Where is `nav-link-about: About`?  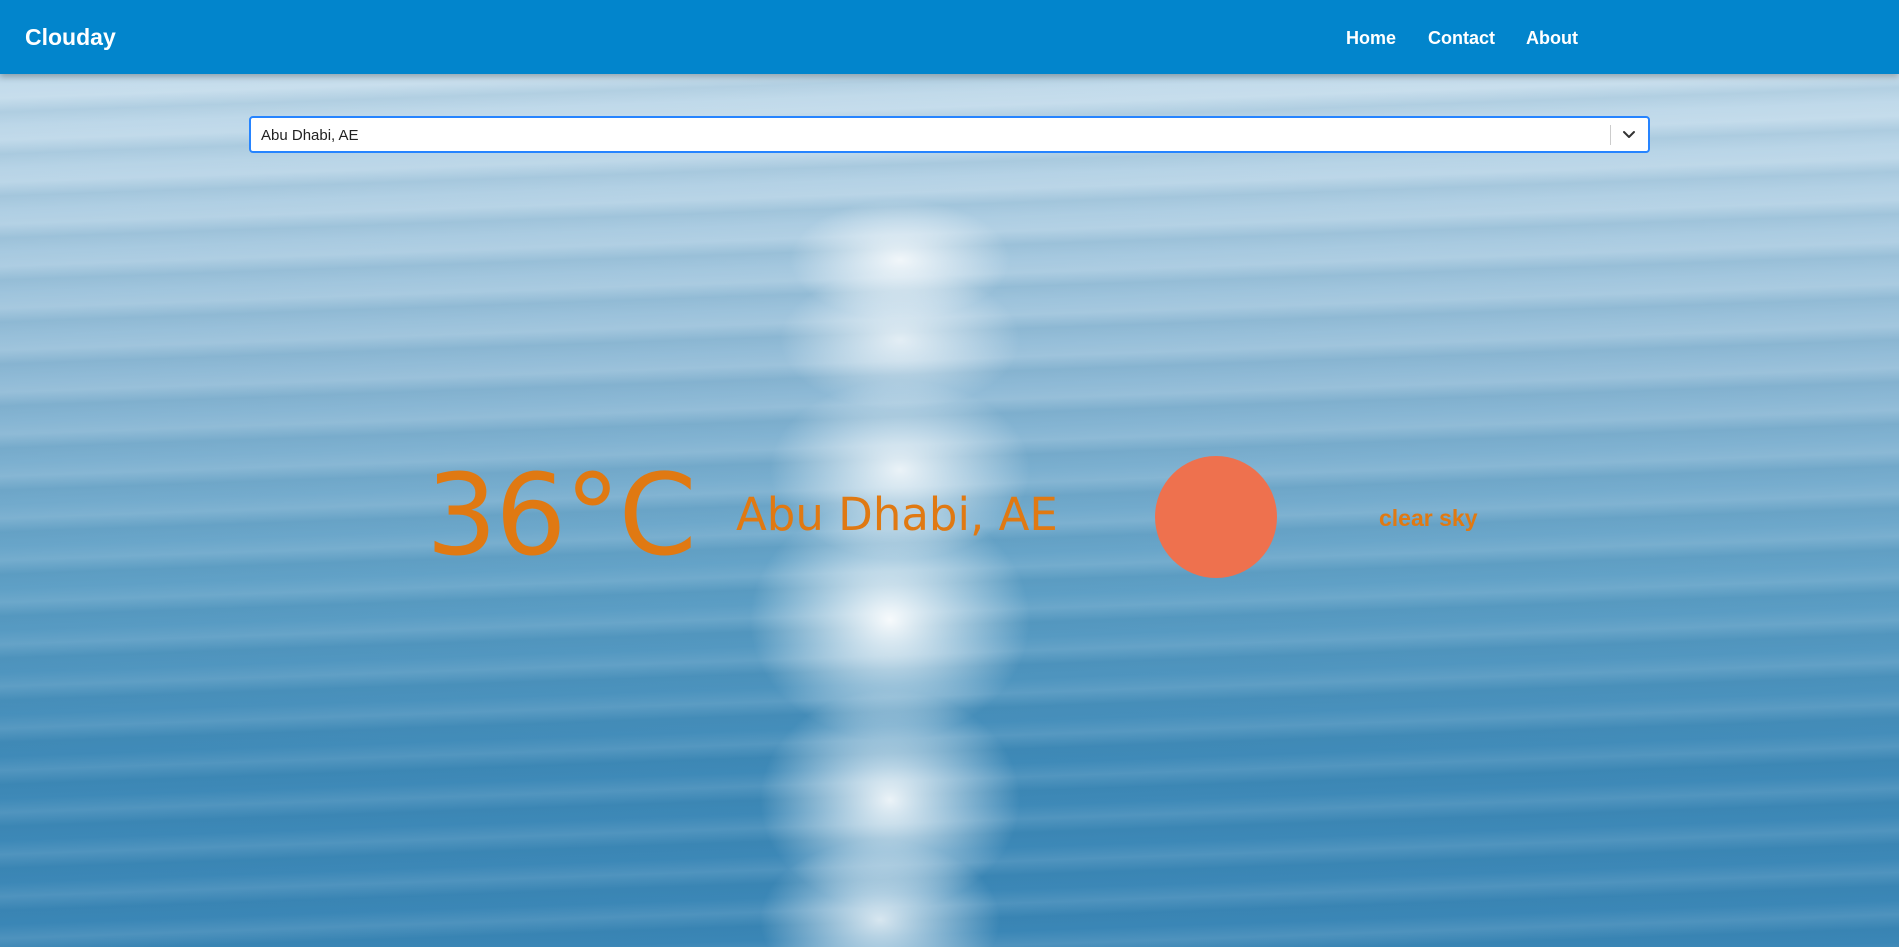 nav-link-about: About is located at coordinates (1552, 38).